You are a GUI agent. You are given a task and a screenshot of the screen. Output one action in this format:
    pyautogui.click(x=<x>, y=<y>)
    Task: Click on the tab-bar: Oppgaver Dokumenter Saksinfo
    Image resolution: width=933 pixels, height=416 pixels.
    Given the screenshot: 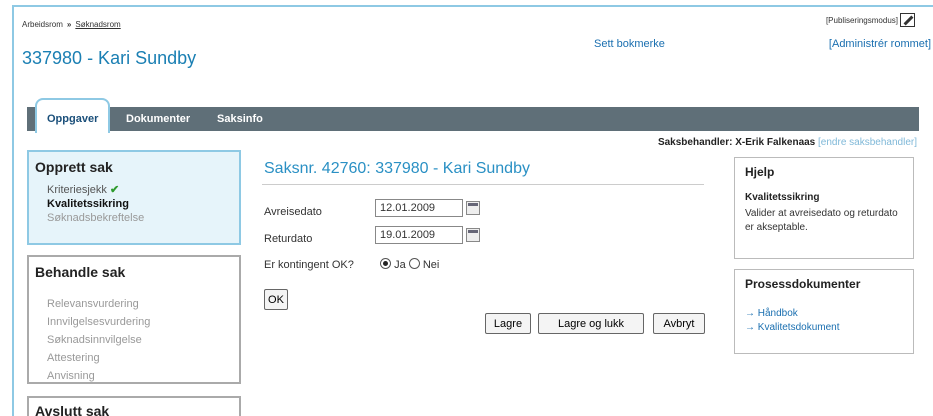 What is the action you would take?
    pyautogui.click(x=473, y=115)
    